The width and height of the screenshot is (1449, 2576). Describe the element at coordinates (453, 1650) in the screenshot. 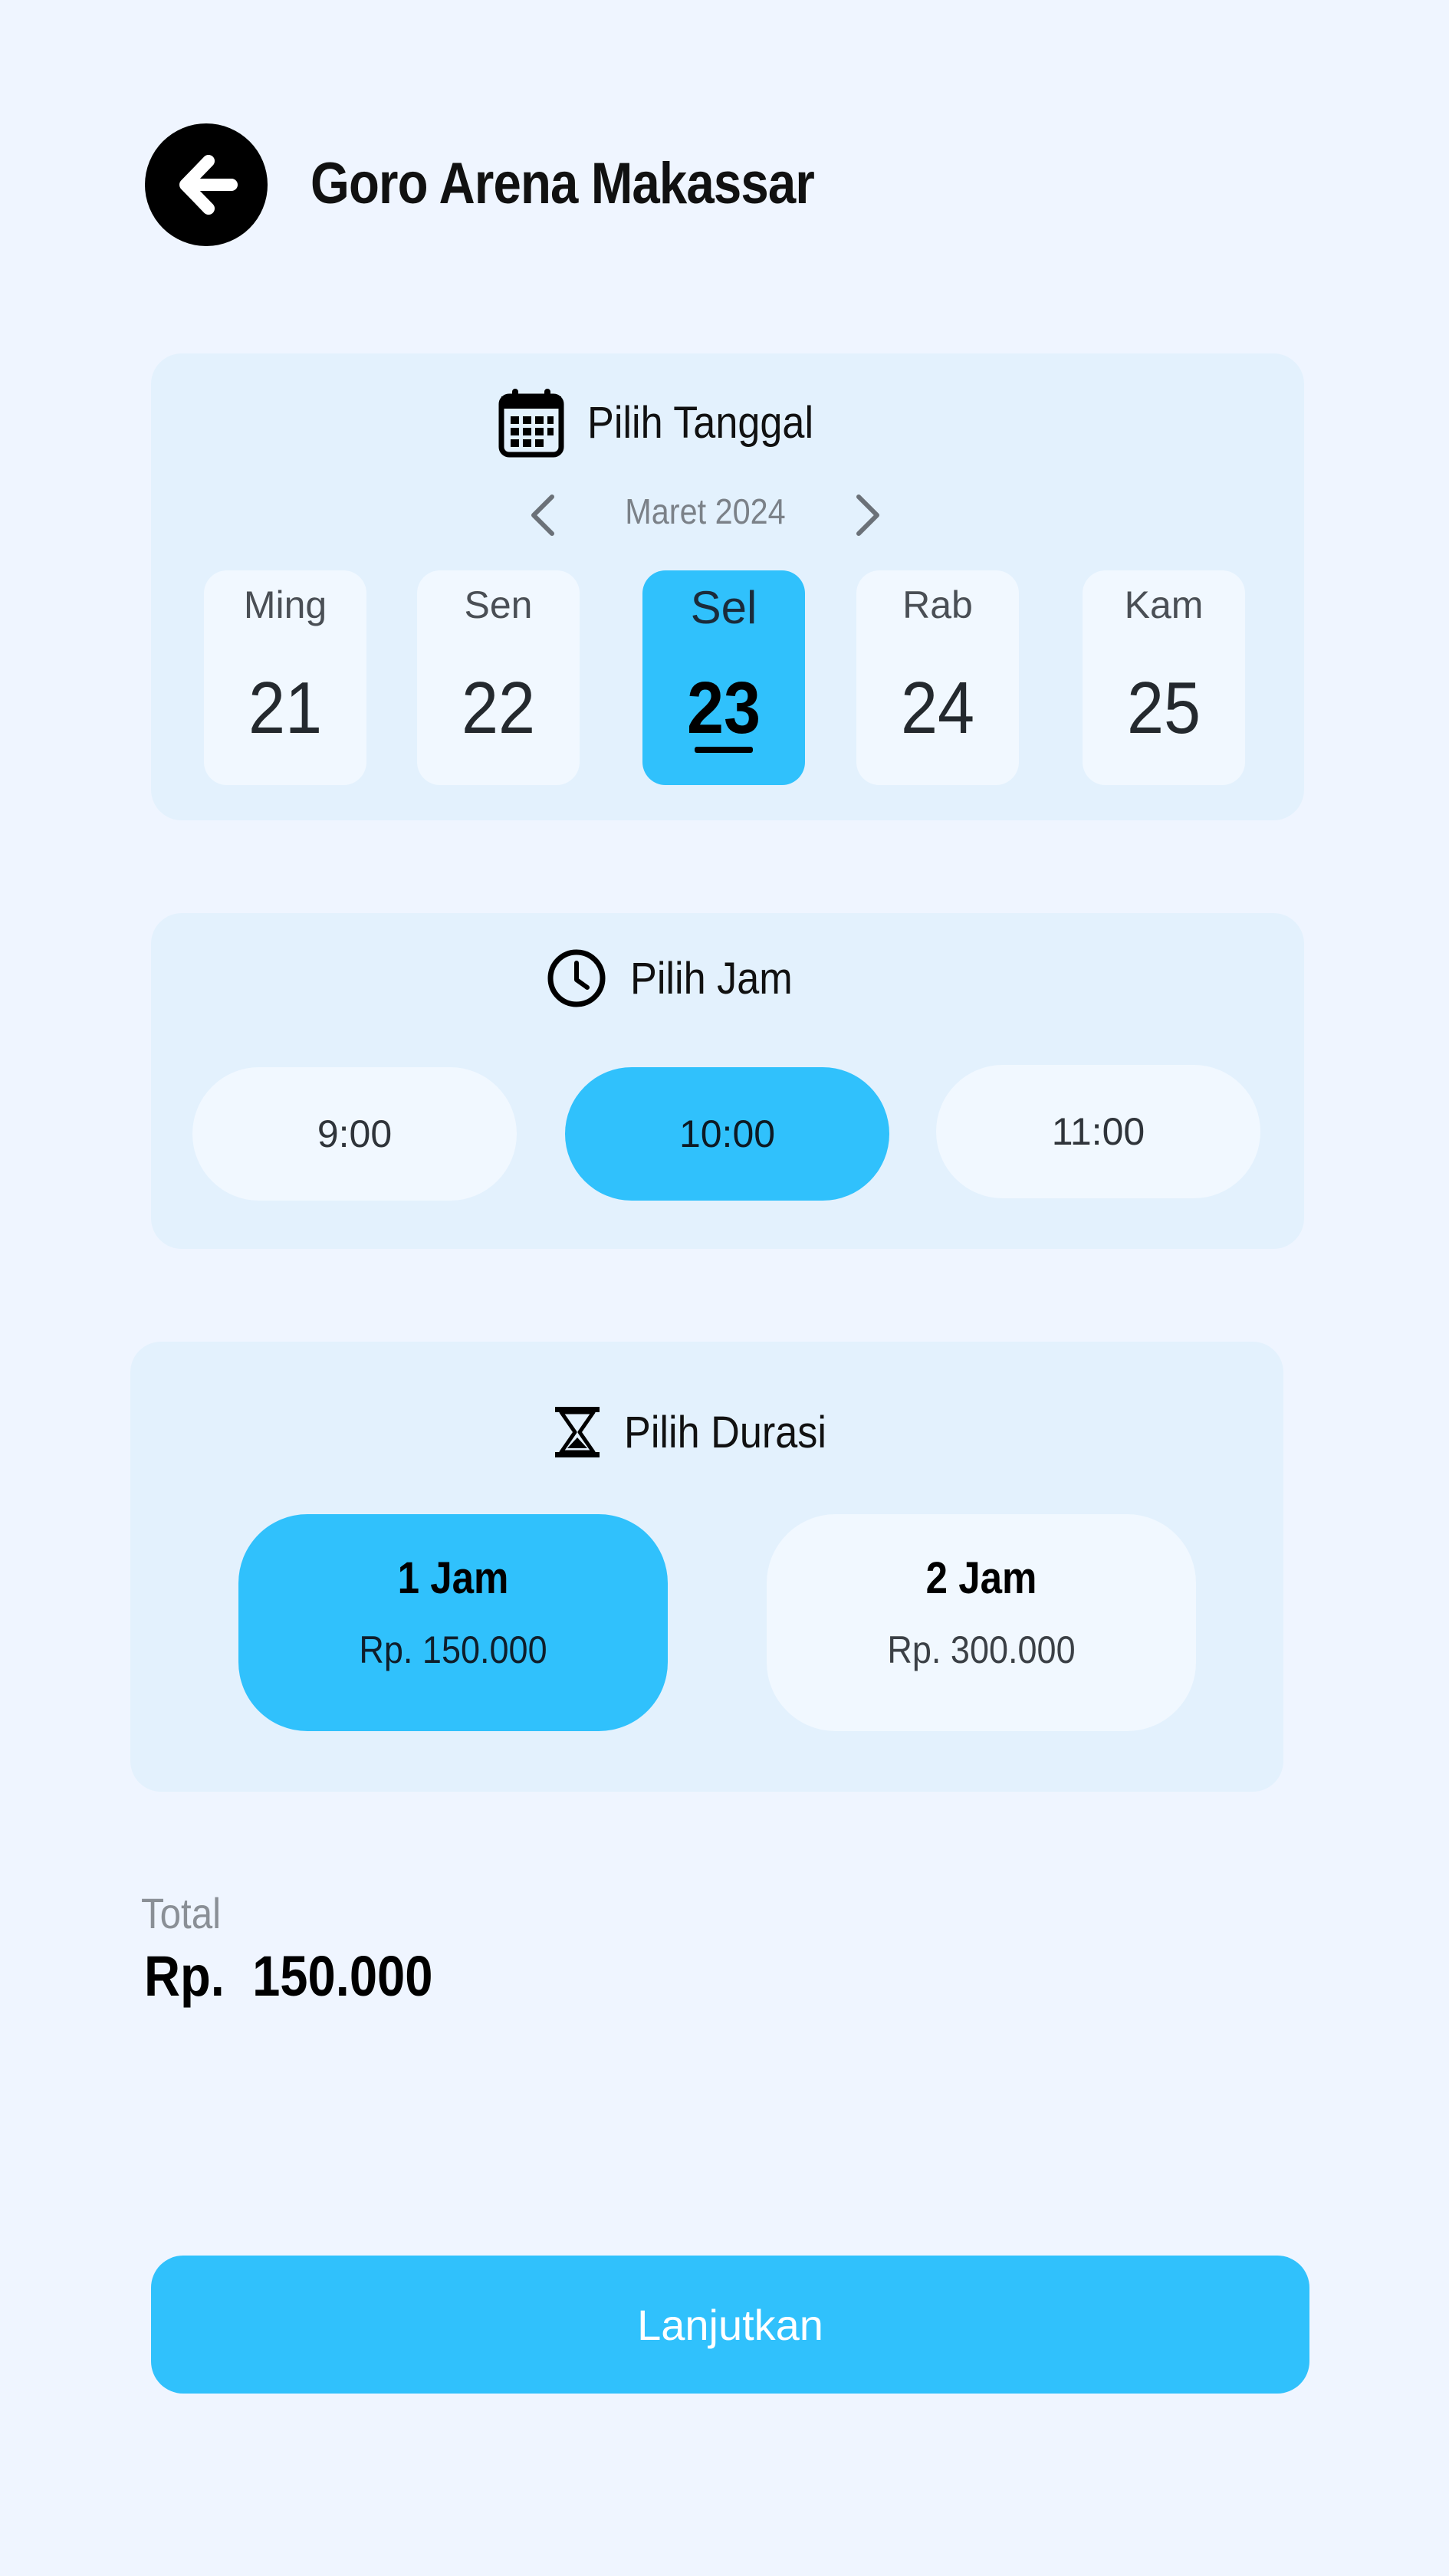

I see `duration-price: Rp. 150.000` at that location.